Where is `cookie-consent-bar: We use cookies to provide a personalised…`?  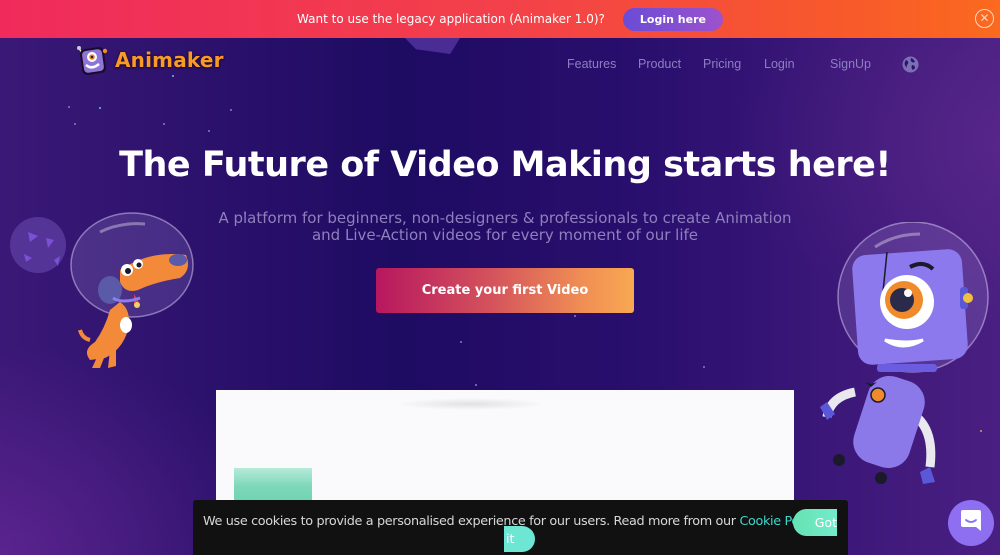 cookie-consent-bar: We use cookies to provide a personalised… is located at coordinates (520, 527).